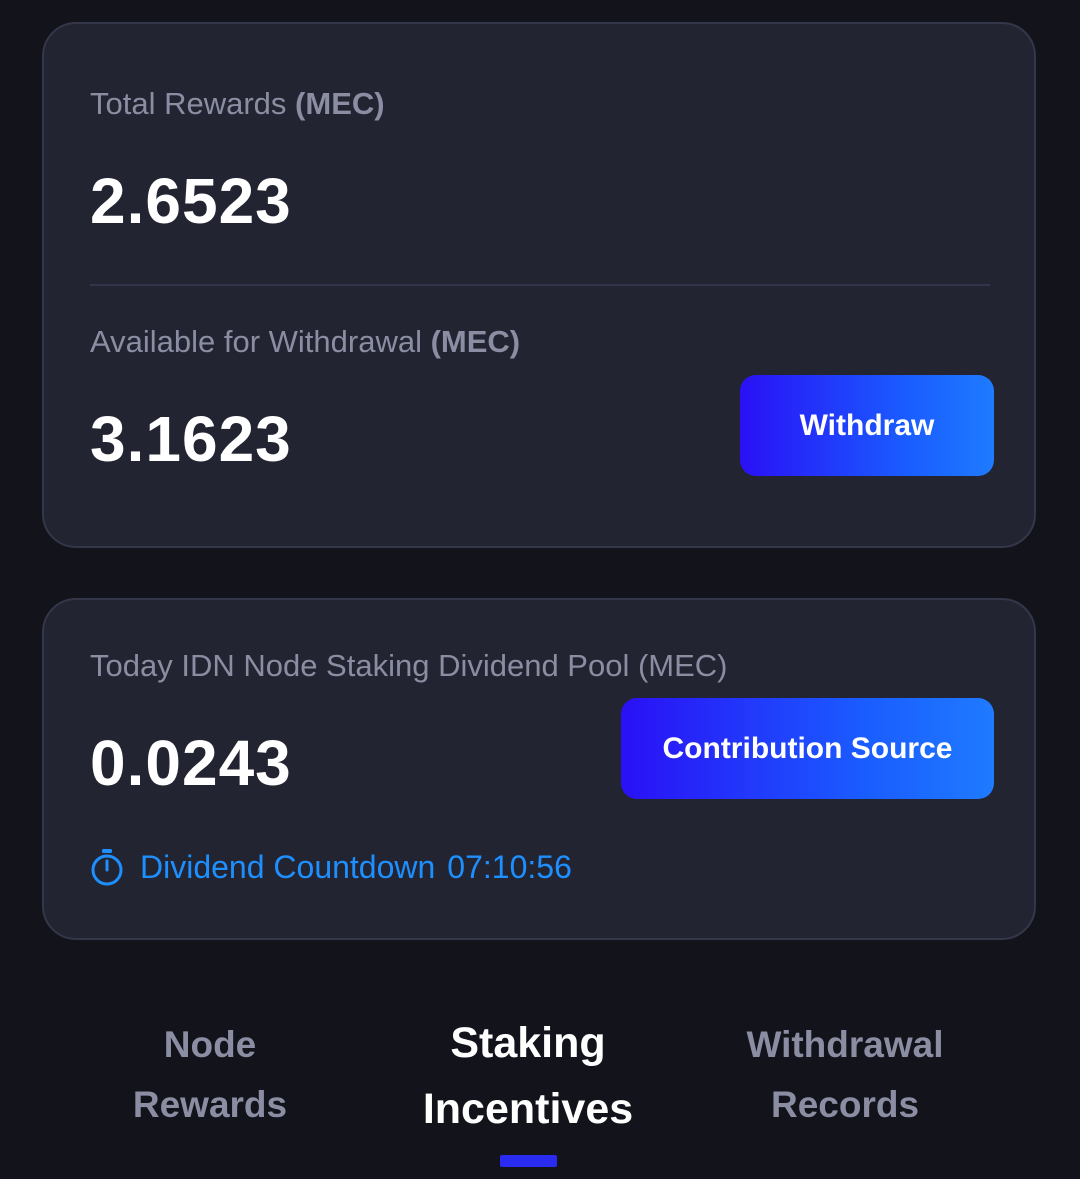 This screenshot has height=1179, width=1080. What do you see at coordinates (845, 1044) in the screenshot?
I see `tab-withdrawal-records-line1: Withdrawal` at bounding box center [845, 1044].